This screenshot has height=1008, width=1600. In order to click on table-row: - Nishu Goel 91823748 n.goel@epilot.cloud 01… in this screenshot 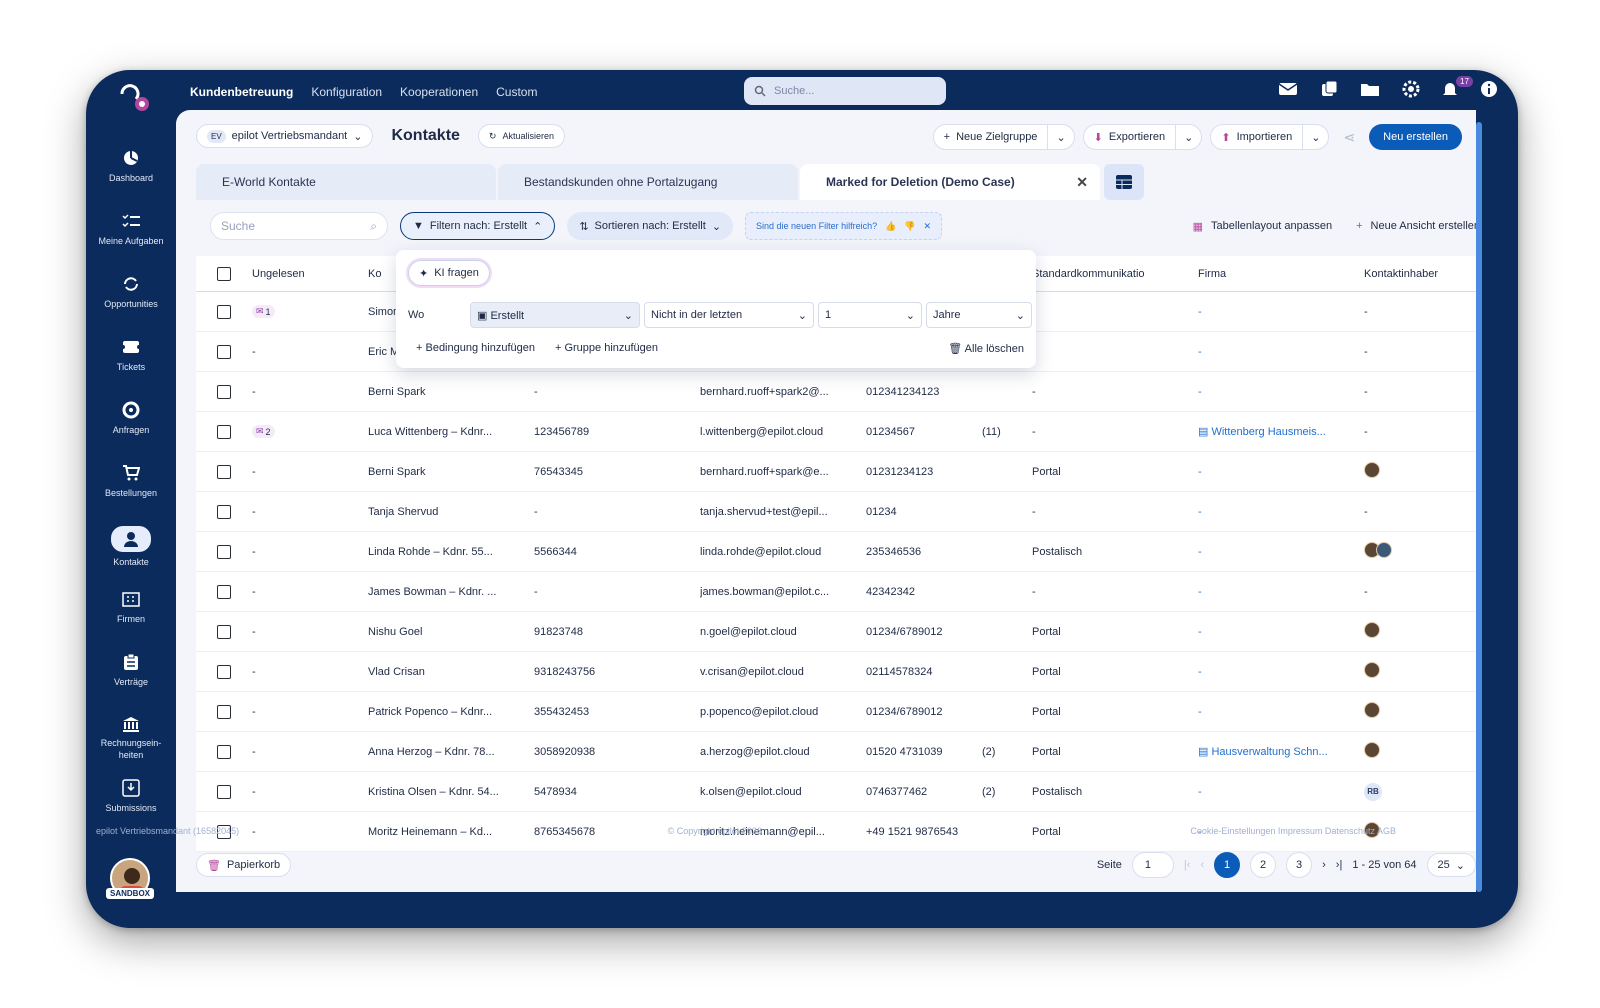, I will do `click(836, 632)`.